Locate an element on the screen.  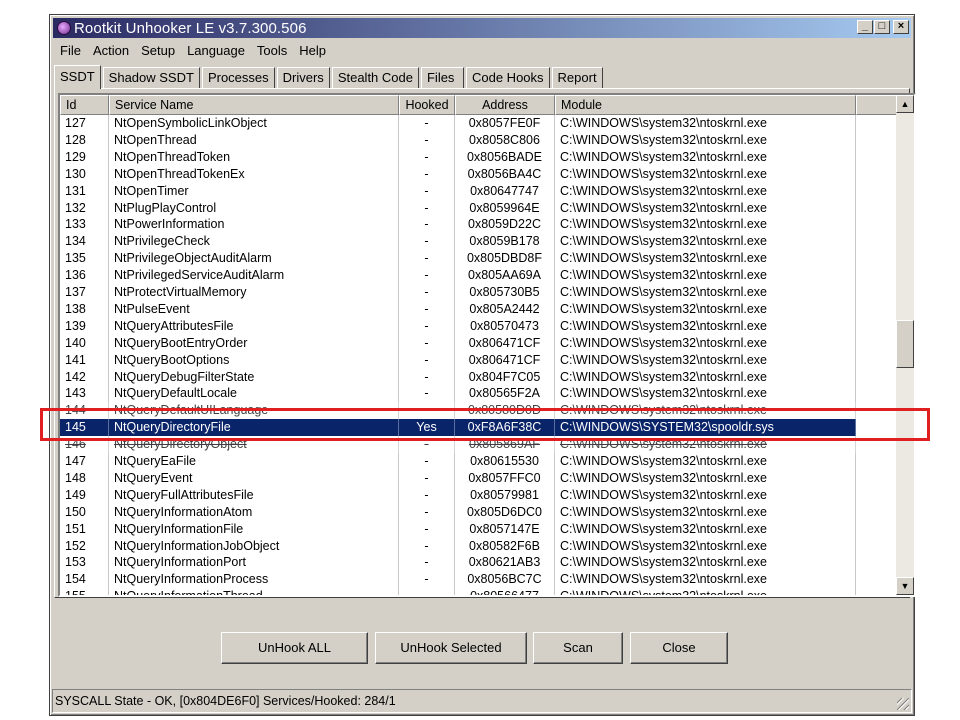
scroll-up-icon: ▲ is located at coordinates (905, 104).